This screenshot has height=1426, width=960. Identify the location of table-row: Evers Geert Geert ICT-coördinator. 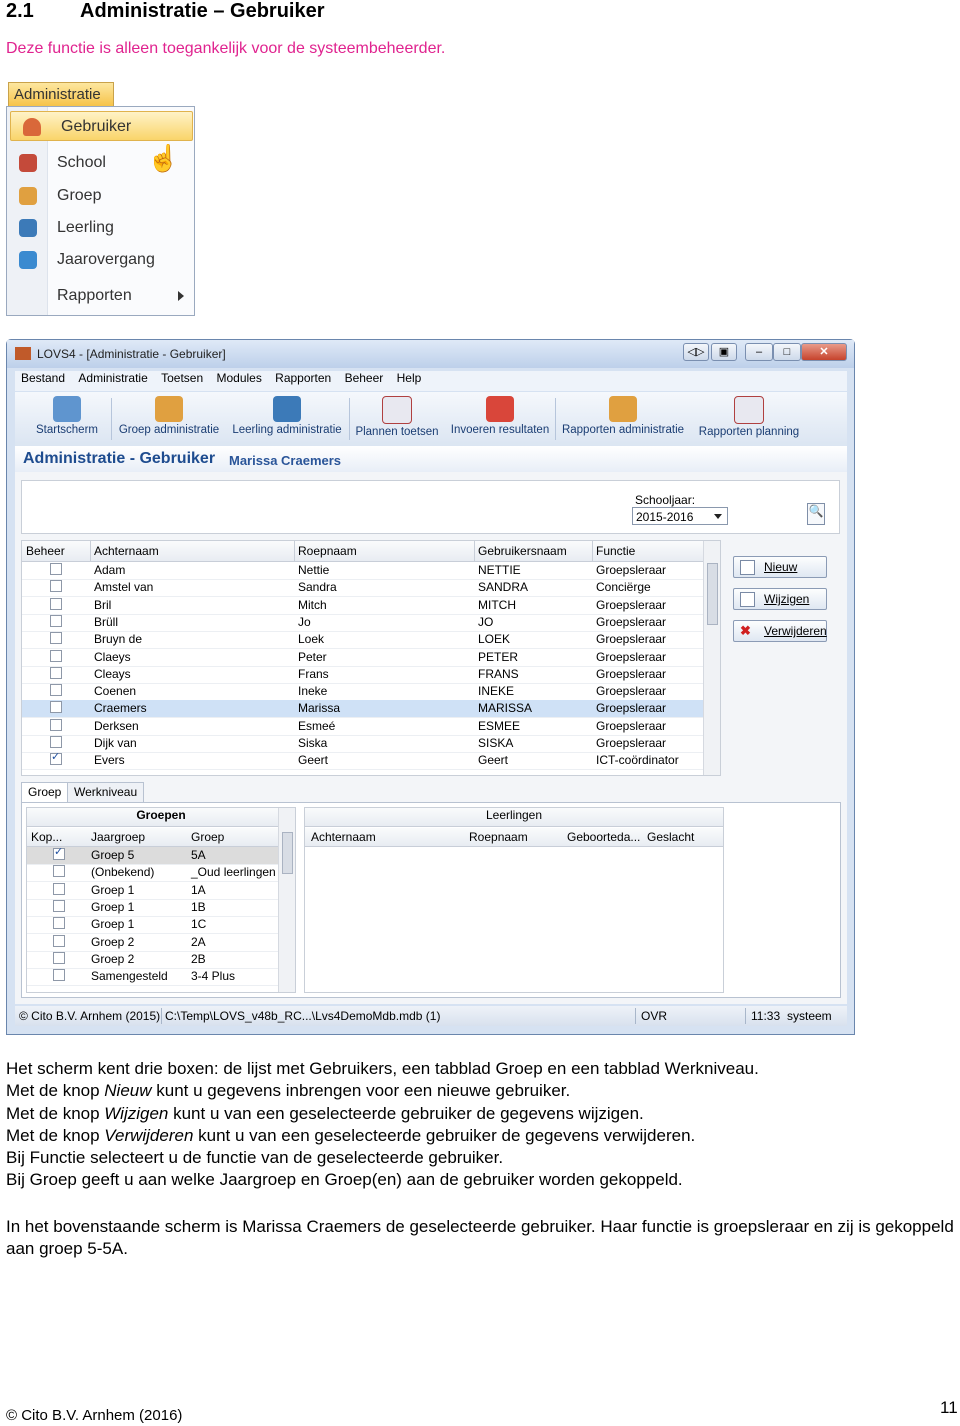
(363, 760).